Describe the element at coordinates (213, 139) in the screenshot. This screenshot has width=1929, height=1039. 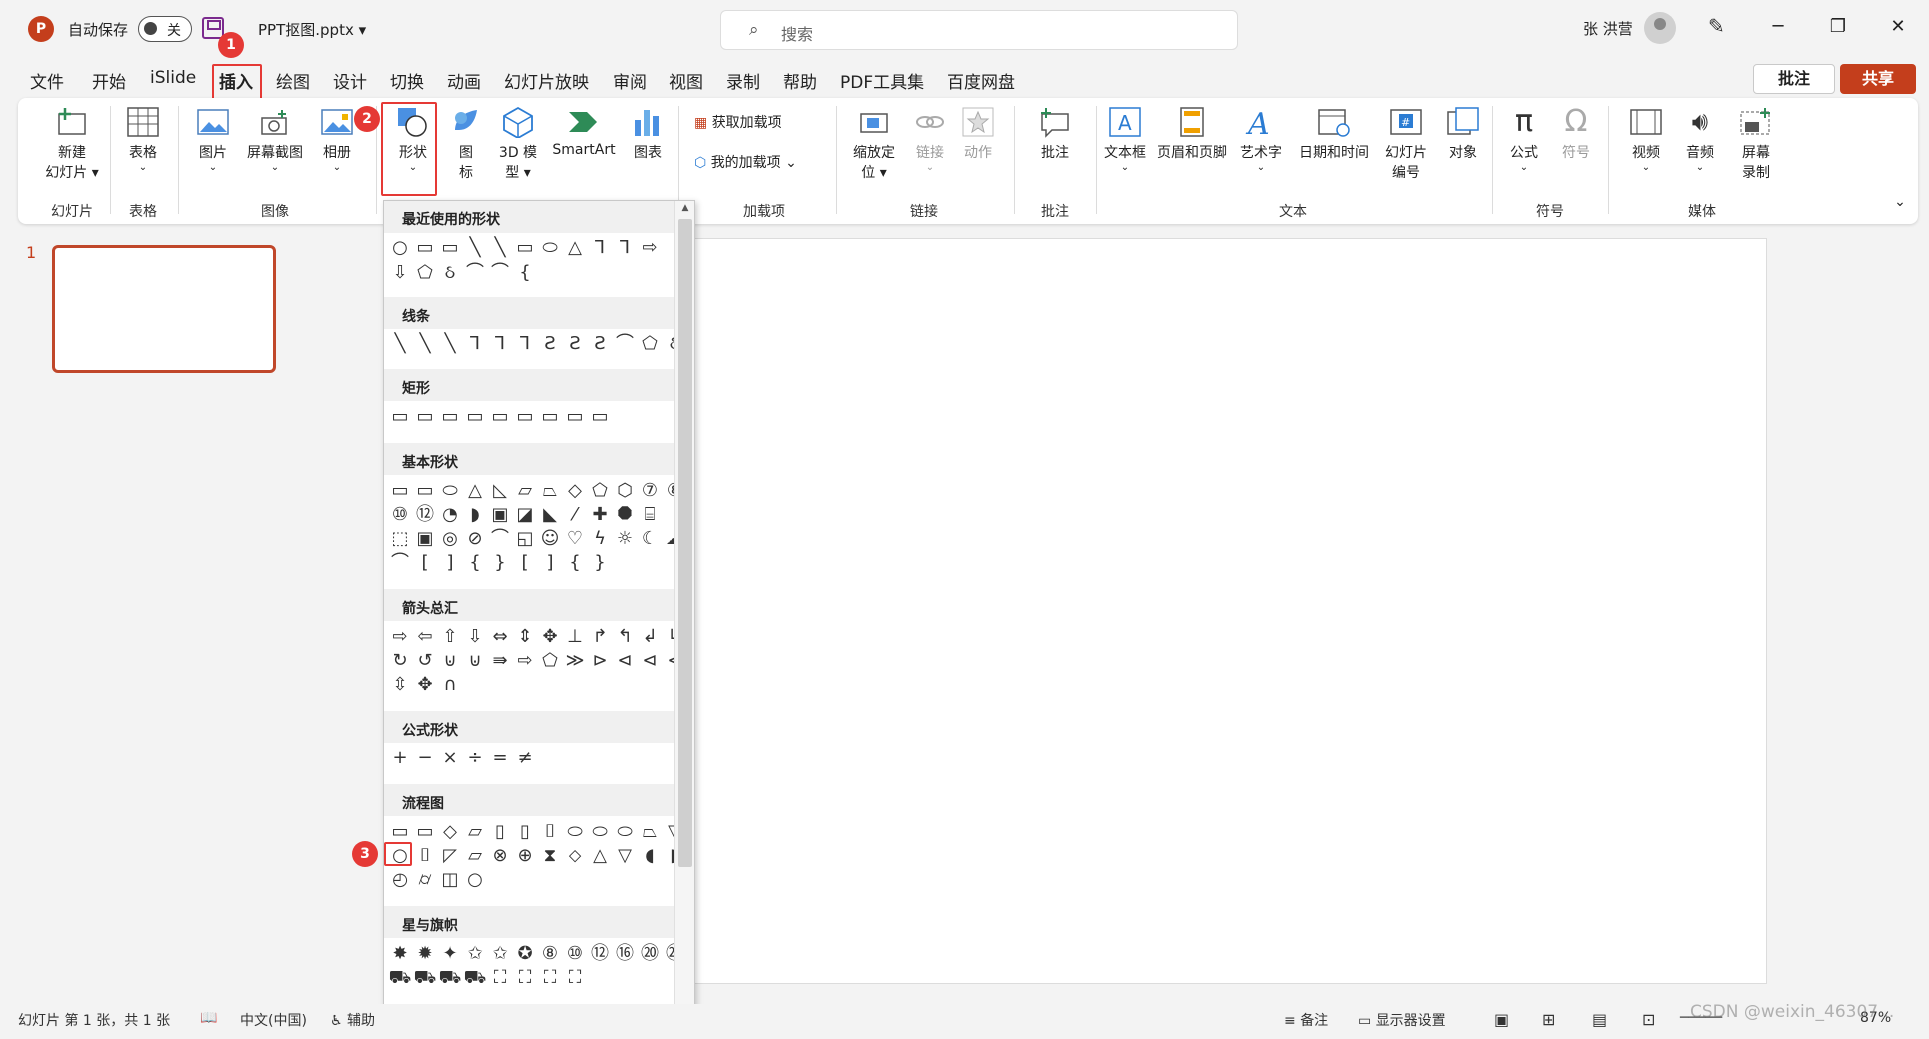
I see `picture-button: 图片 ⌄` at that location.